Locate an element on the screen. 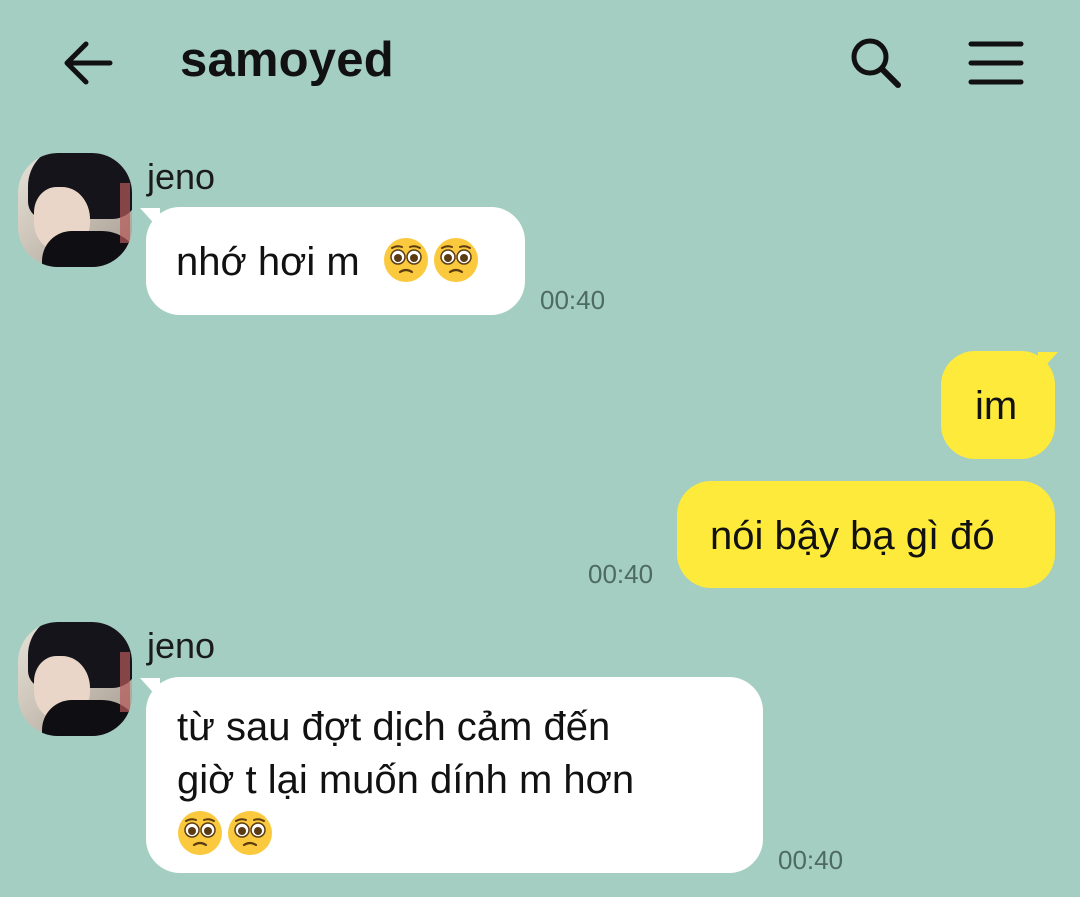  chat-title: samoyed is located at coordinates (287, 60).